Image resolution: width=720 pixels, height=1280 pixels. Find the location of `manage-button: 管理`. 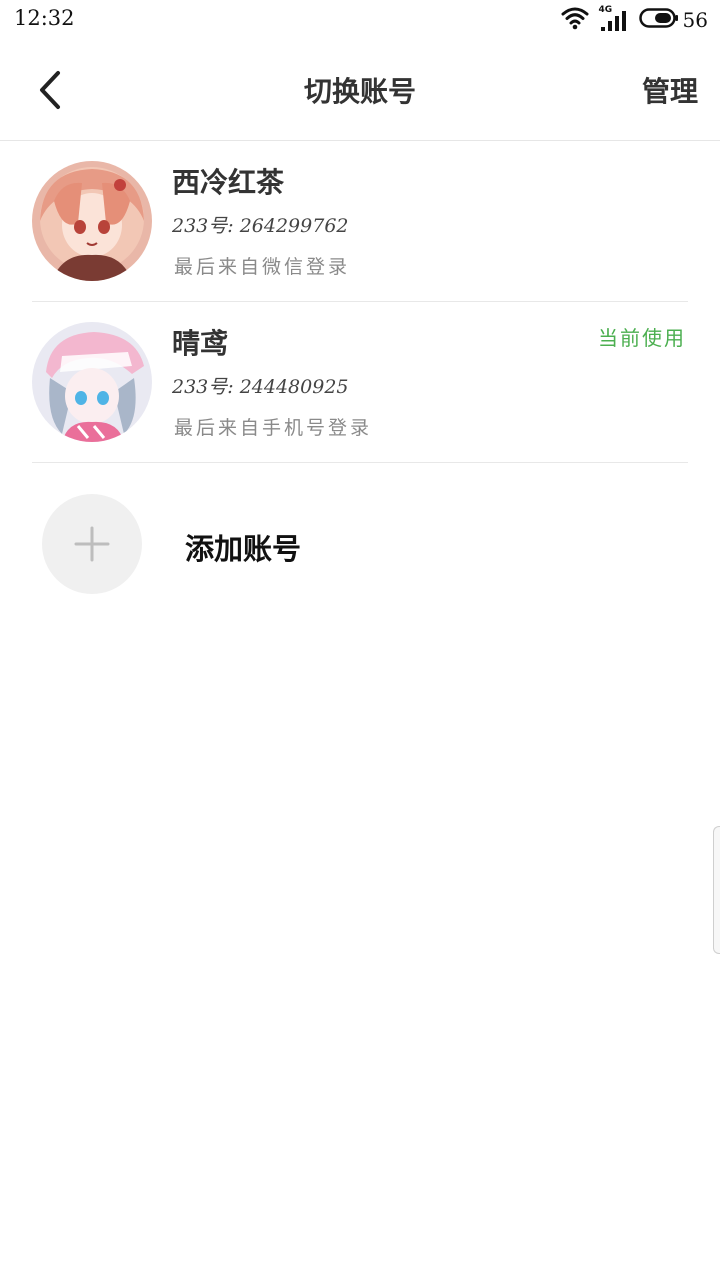

manage-button: 管理 is located at coordinates (670, 90).